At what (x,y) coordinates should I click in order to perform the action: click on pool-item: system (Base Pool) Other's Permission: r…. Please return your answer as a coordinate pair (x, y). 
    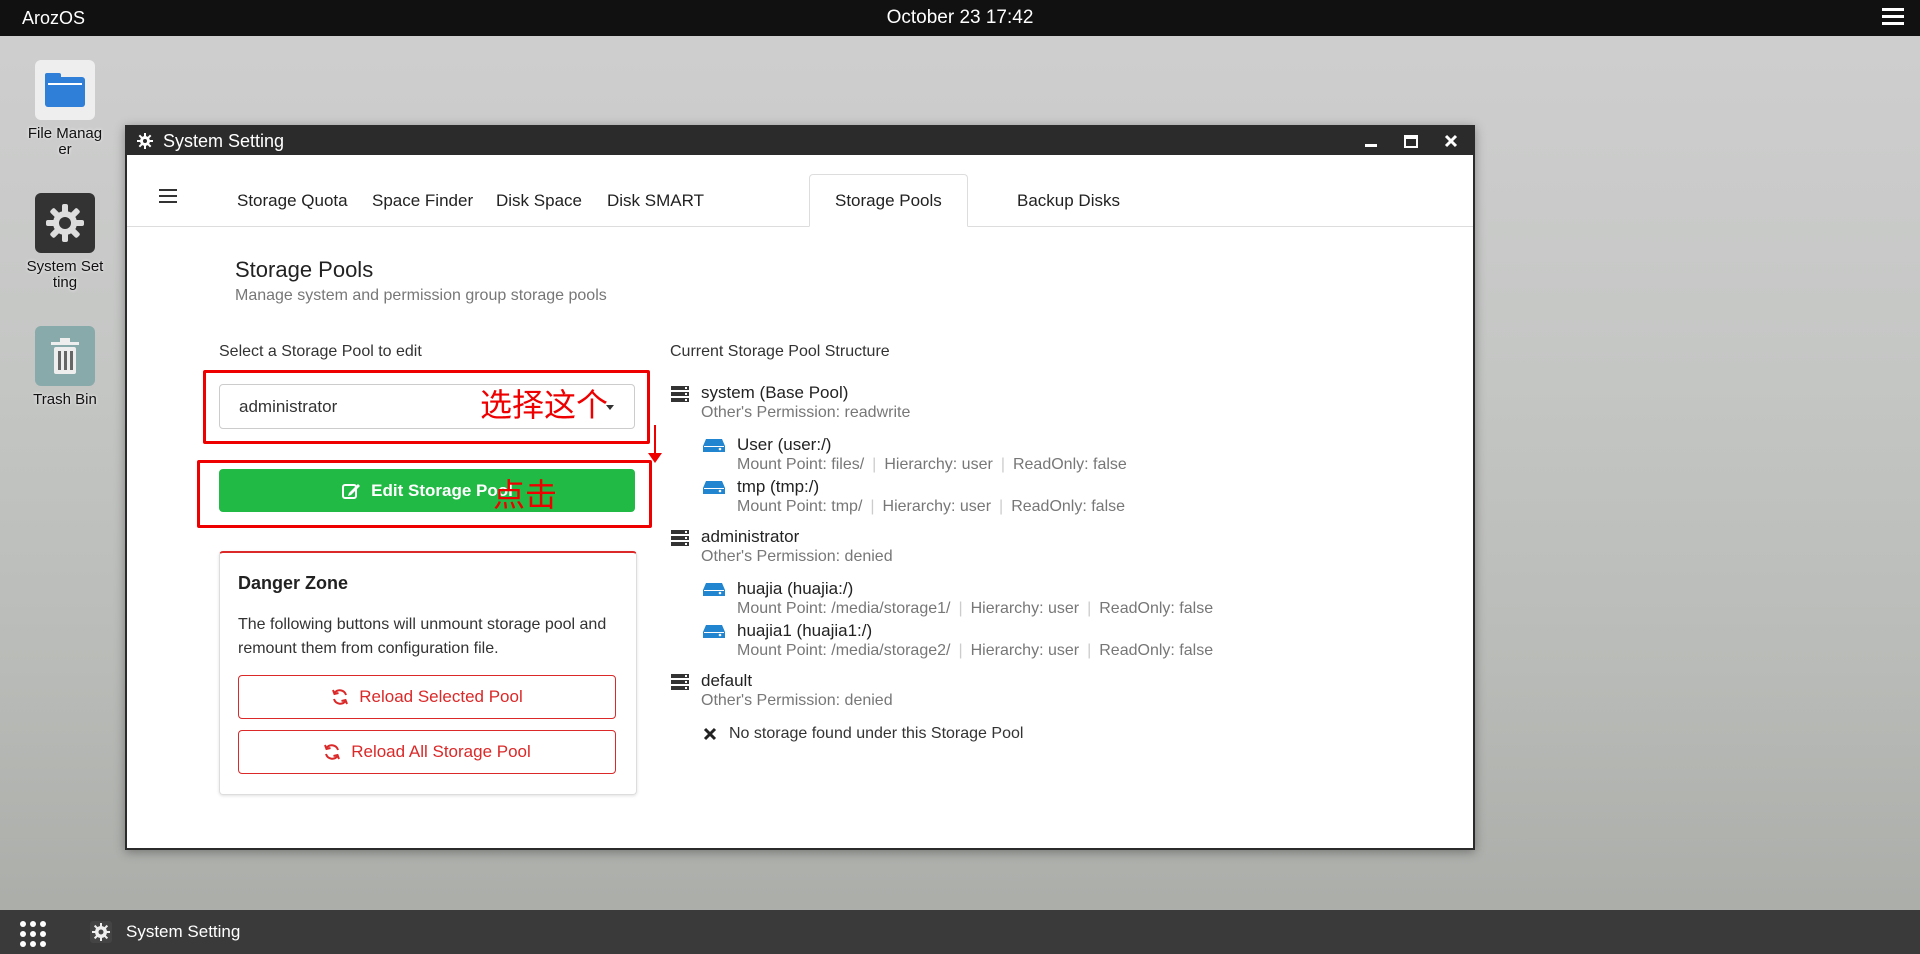
    Looking at the image, I should click on (790, 403).